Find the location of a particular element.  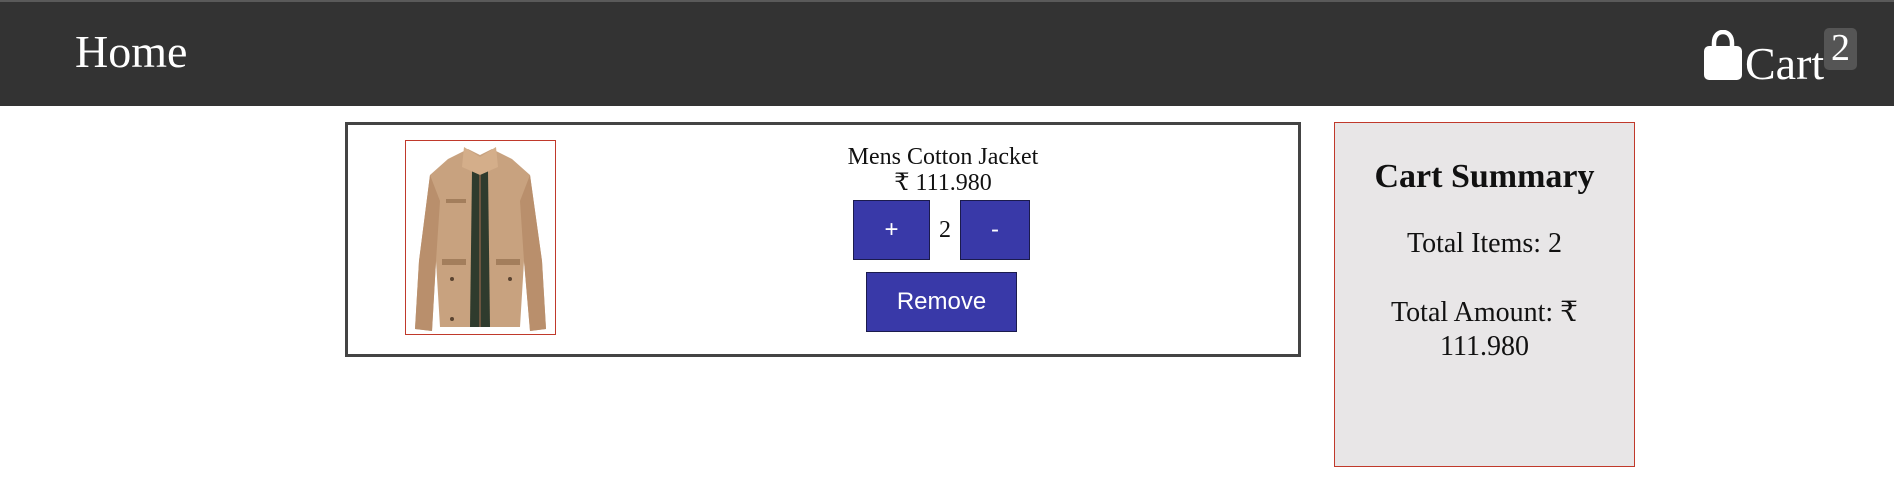

decrement-quantity-button: - is located at coordinates (995, 230).